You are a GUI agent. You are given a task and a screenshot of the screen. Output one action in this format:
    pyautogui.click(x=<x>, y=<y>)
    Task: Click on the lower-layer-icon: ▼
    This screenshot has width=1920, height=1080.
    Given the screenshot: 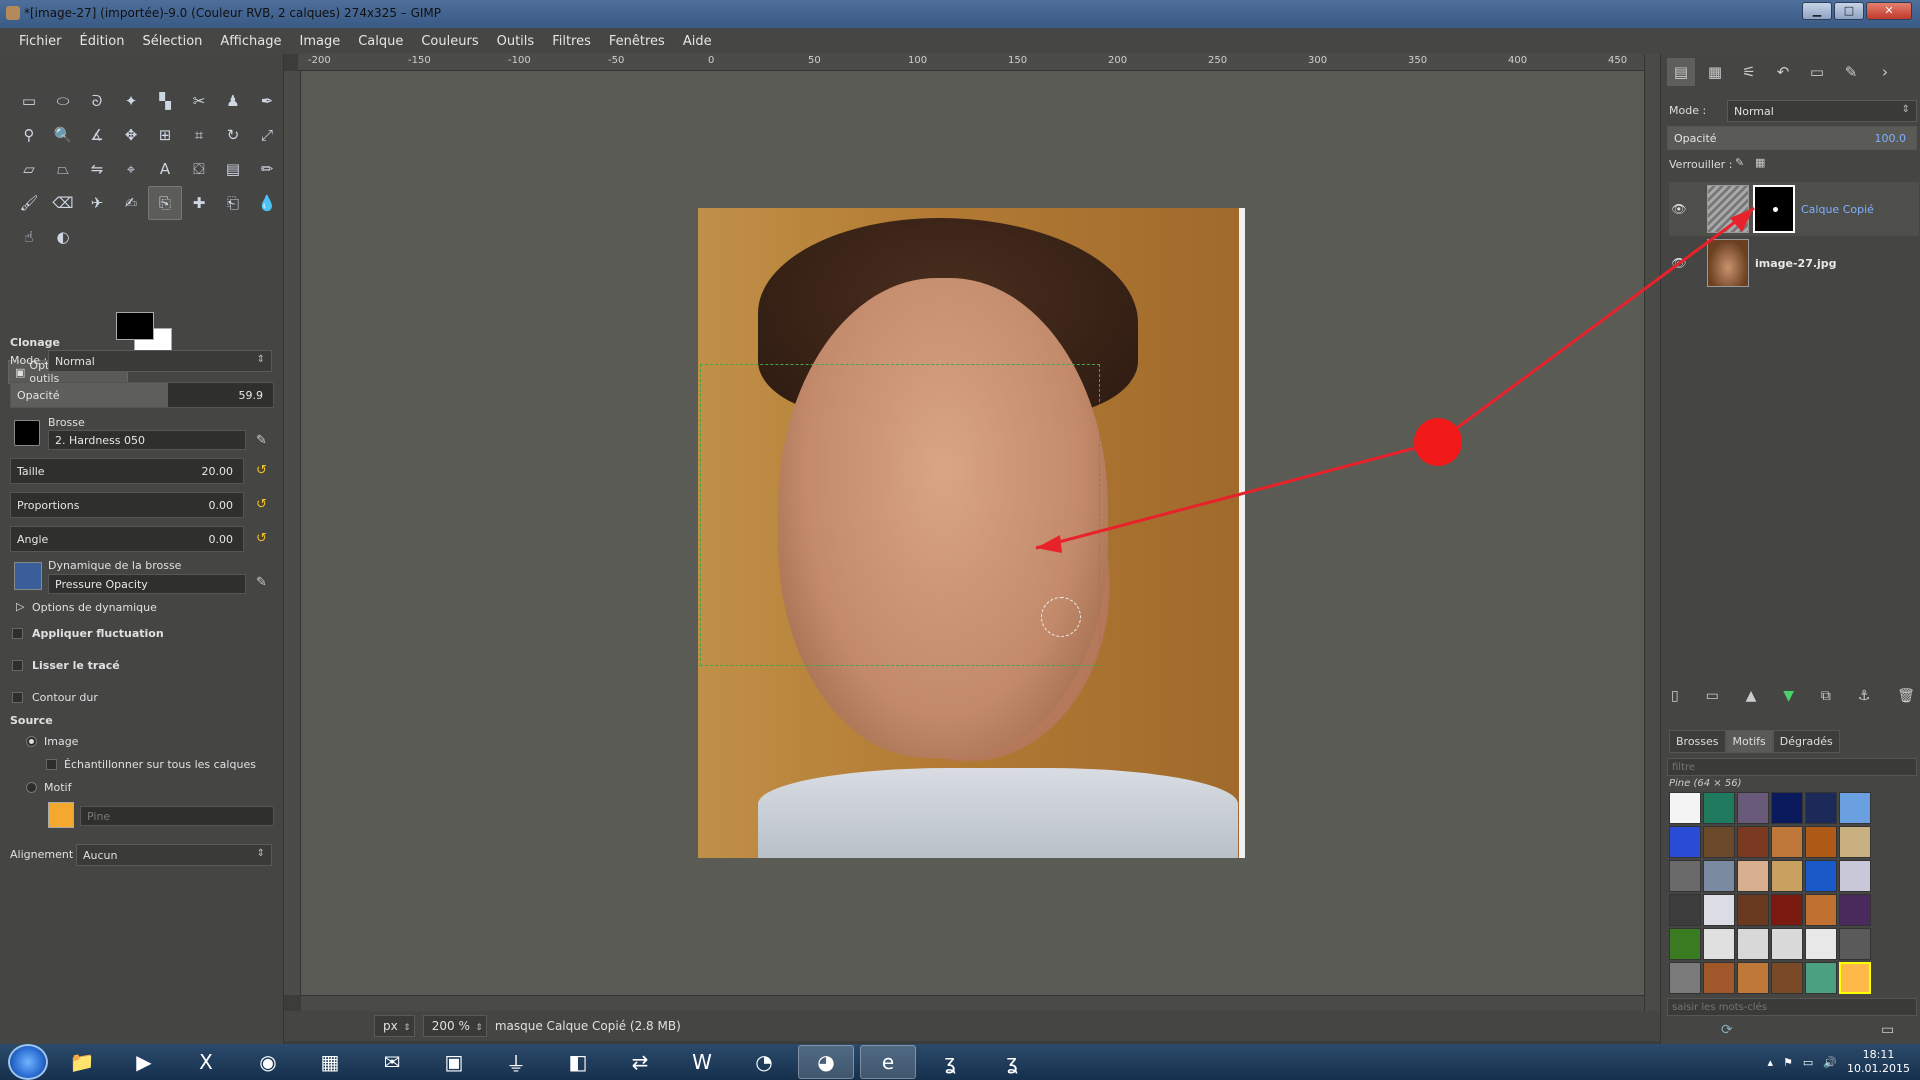 What is the action you would take?
    pyautogui.click(x=1788, y=696)
    